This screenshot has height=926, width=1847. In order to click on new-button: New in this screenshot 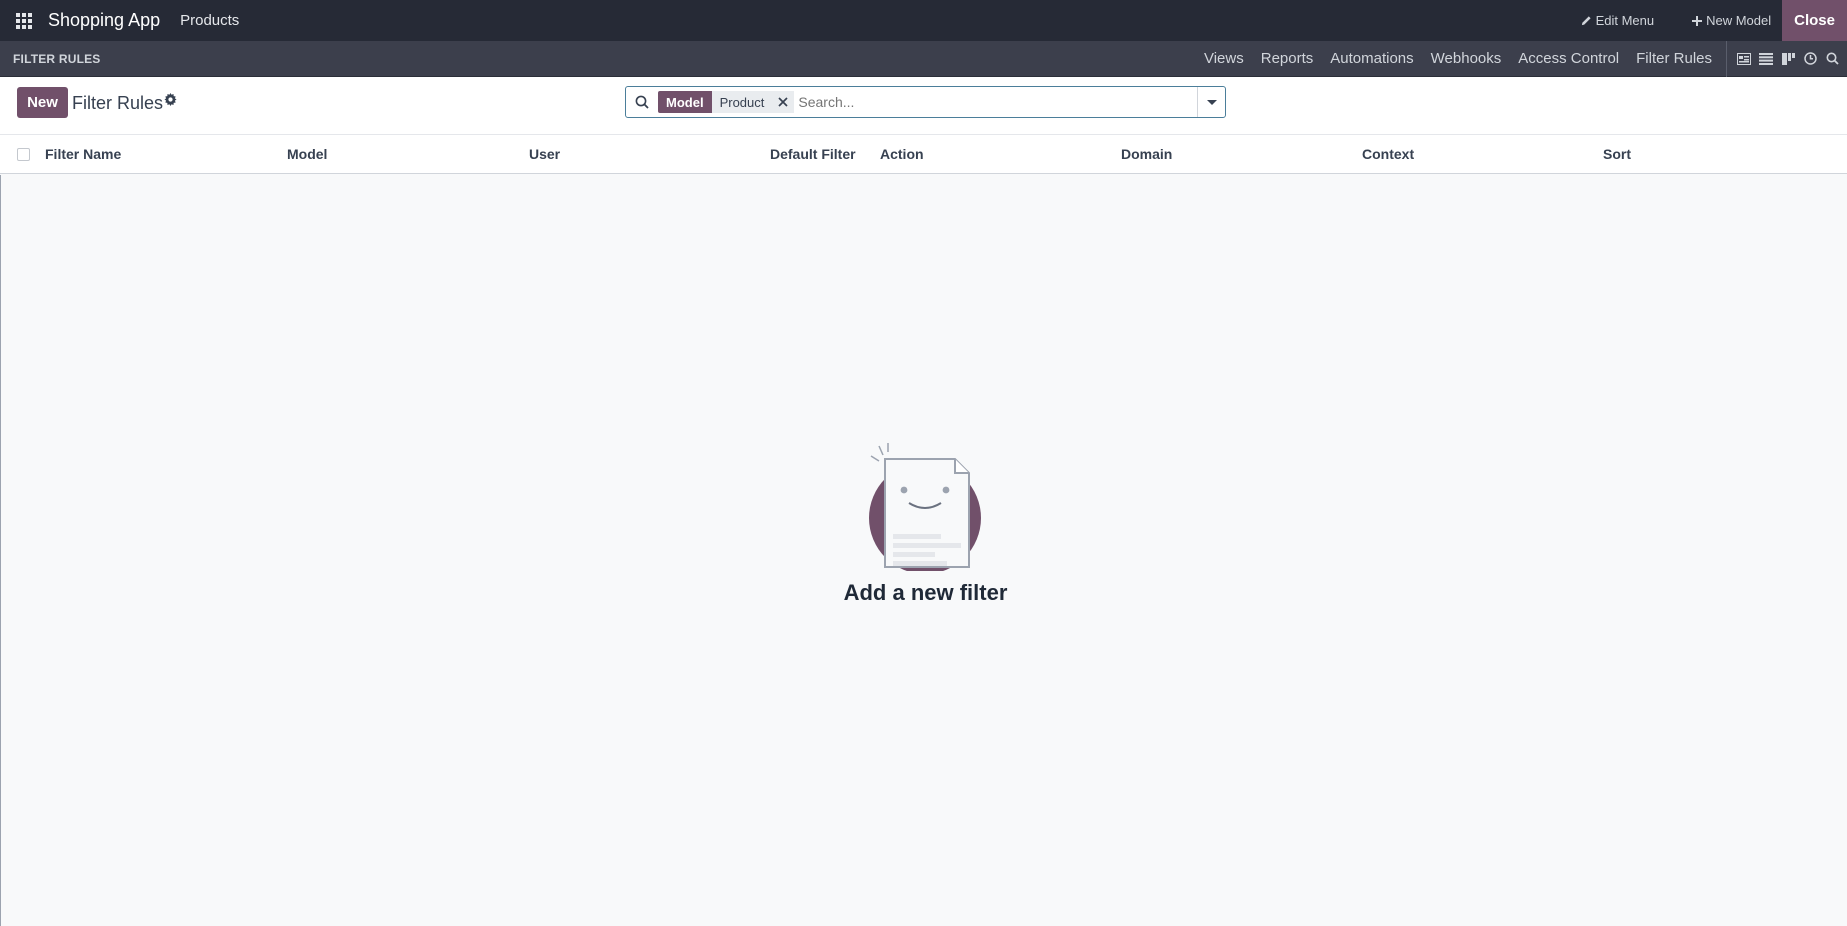, I will do `click(42, 102)`.